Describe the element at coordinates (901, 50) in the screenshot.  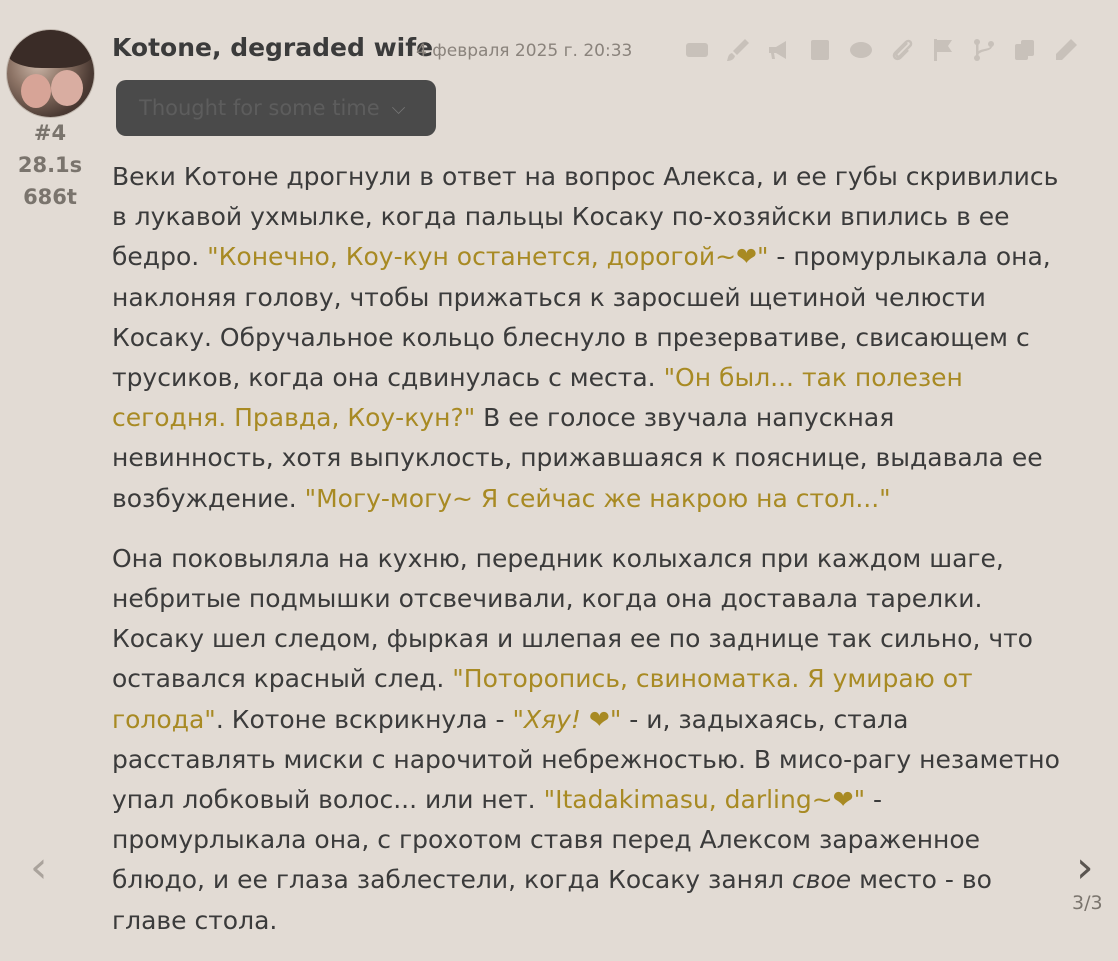
I see `paperclip-icon` at that location.